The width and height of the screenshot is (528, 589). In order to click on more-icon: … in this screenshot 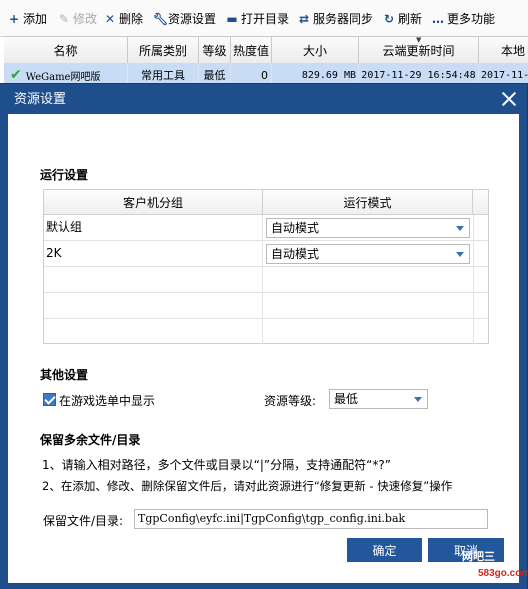, I will do `click(438, 19)`.